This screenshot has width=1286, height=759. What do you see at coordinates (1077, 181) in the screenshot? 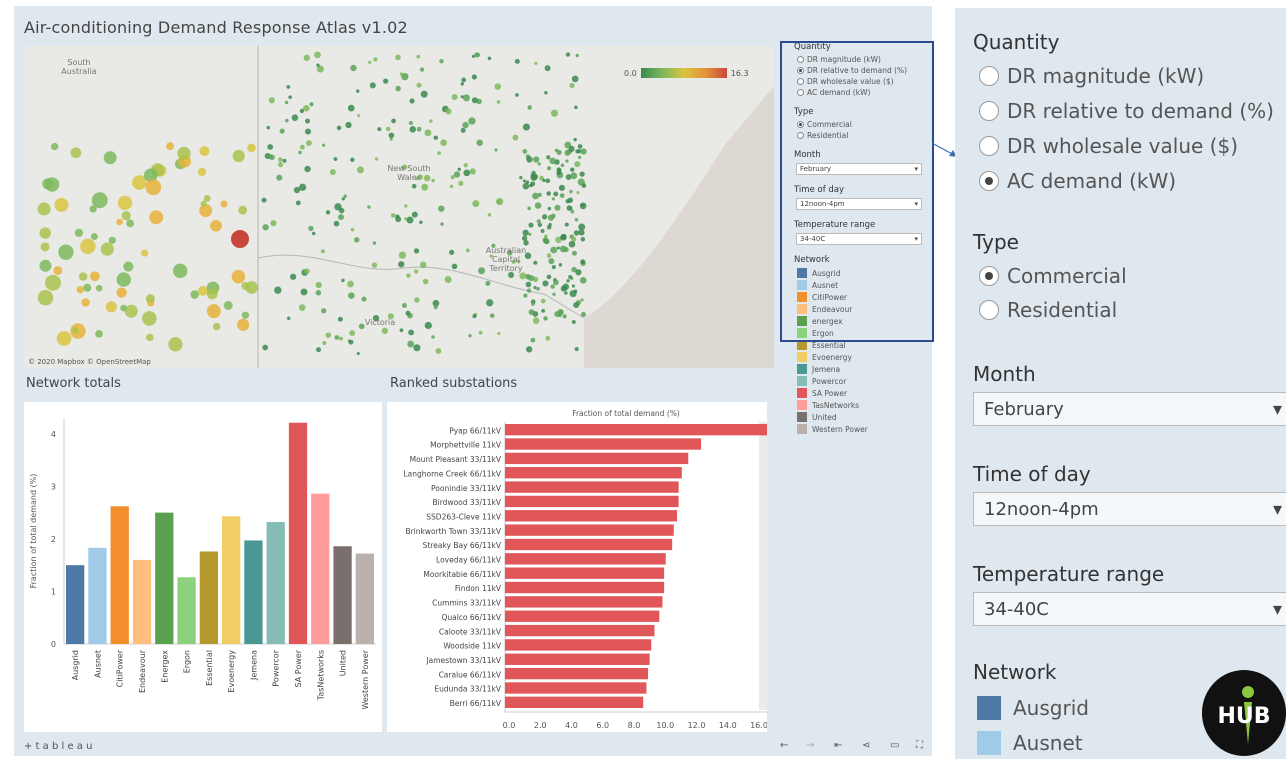
I see `zoom-quantity-option-ac-demand-kw: AC demand (kW)` at bounding box center [1077, 181].